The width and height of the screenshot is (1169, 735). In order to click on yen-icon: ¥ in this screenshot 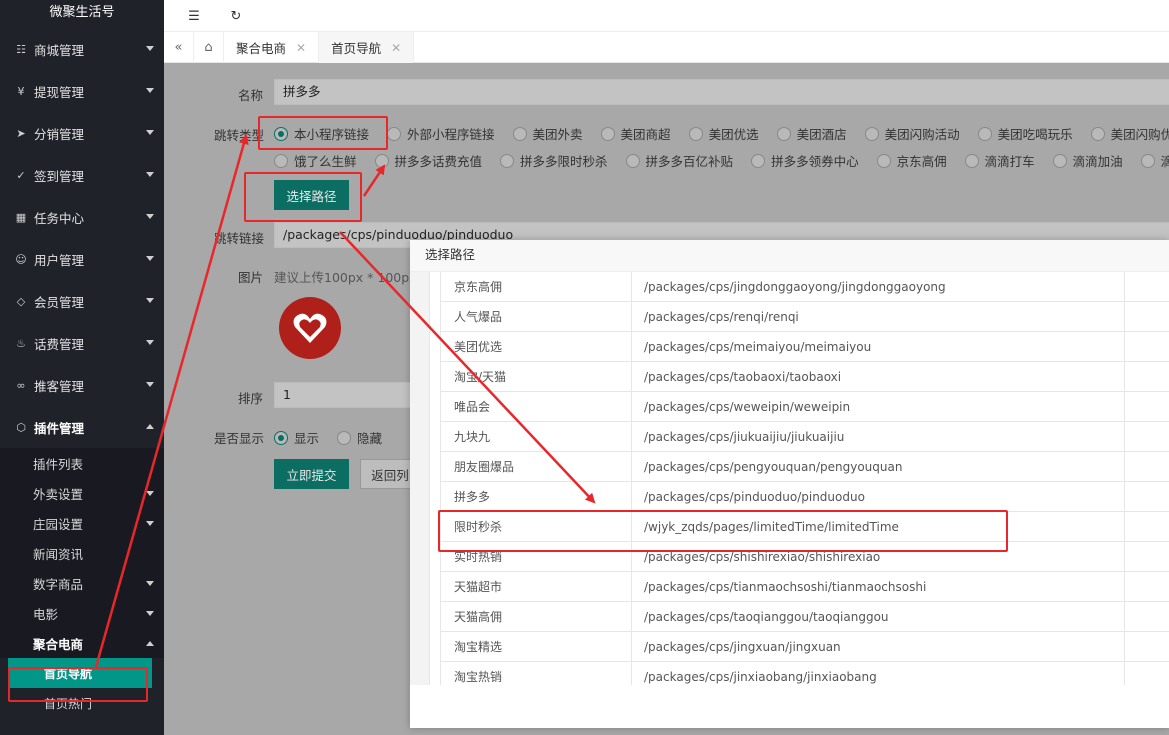, I will do `click(21, 91)`.